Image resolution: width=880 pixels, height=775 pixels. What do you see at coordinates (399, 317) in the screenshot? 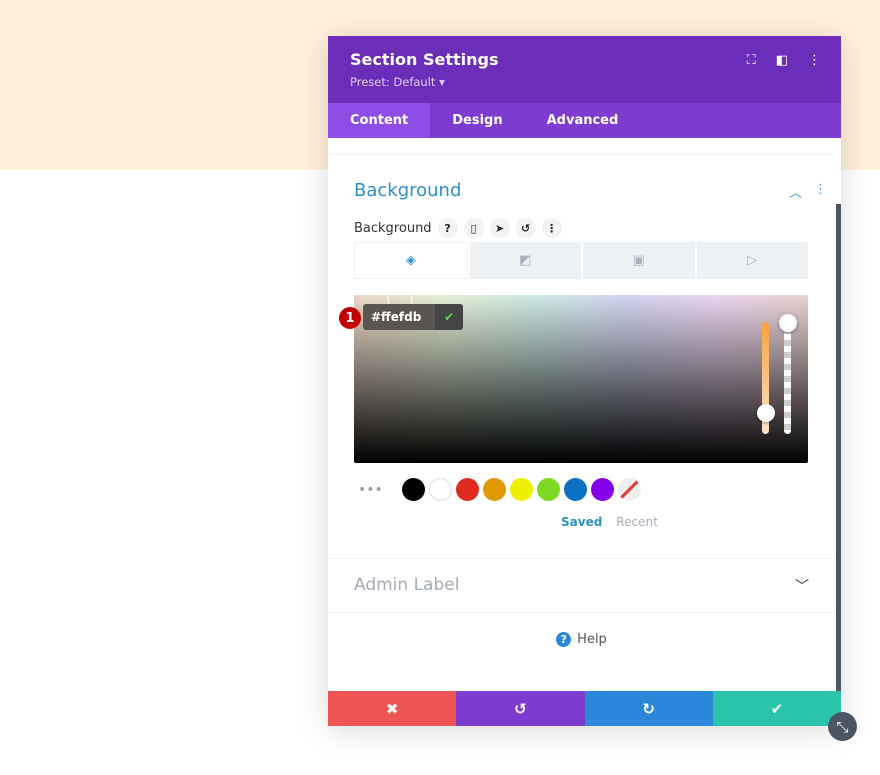
I see `hex-value: #ffefdb` at bounding box center [399, 317].